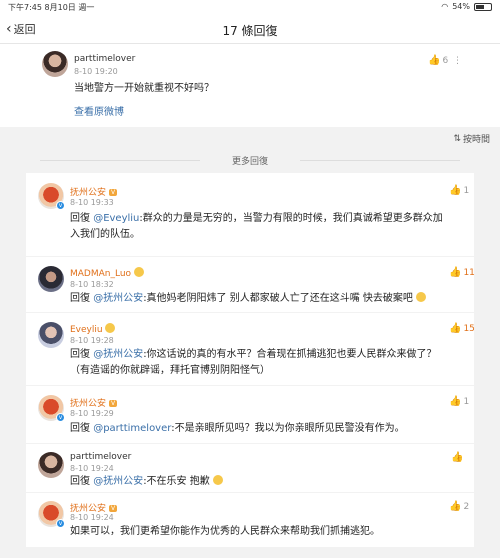 The image size is (500, 558). I want to click on like-button: 👍 6, so click(438, 60).